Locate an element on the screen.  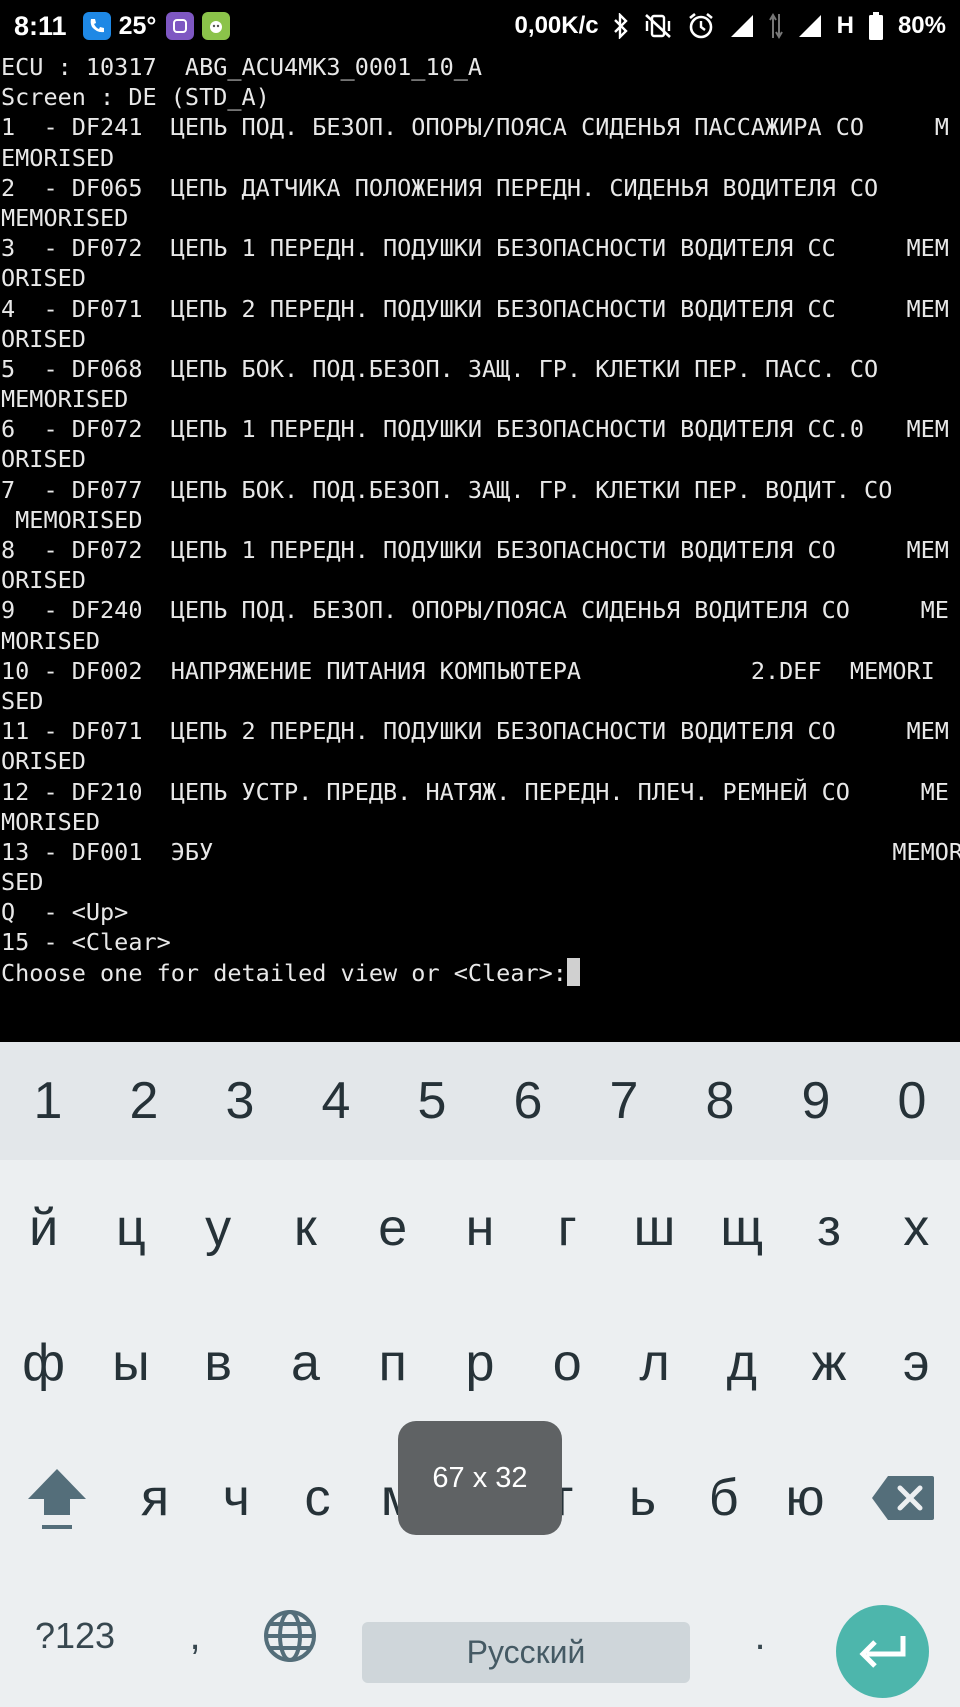
key-х: х is located at coordinates (916, 1227).